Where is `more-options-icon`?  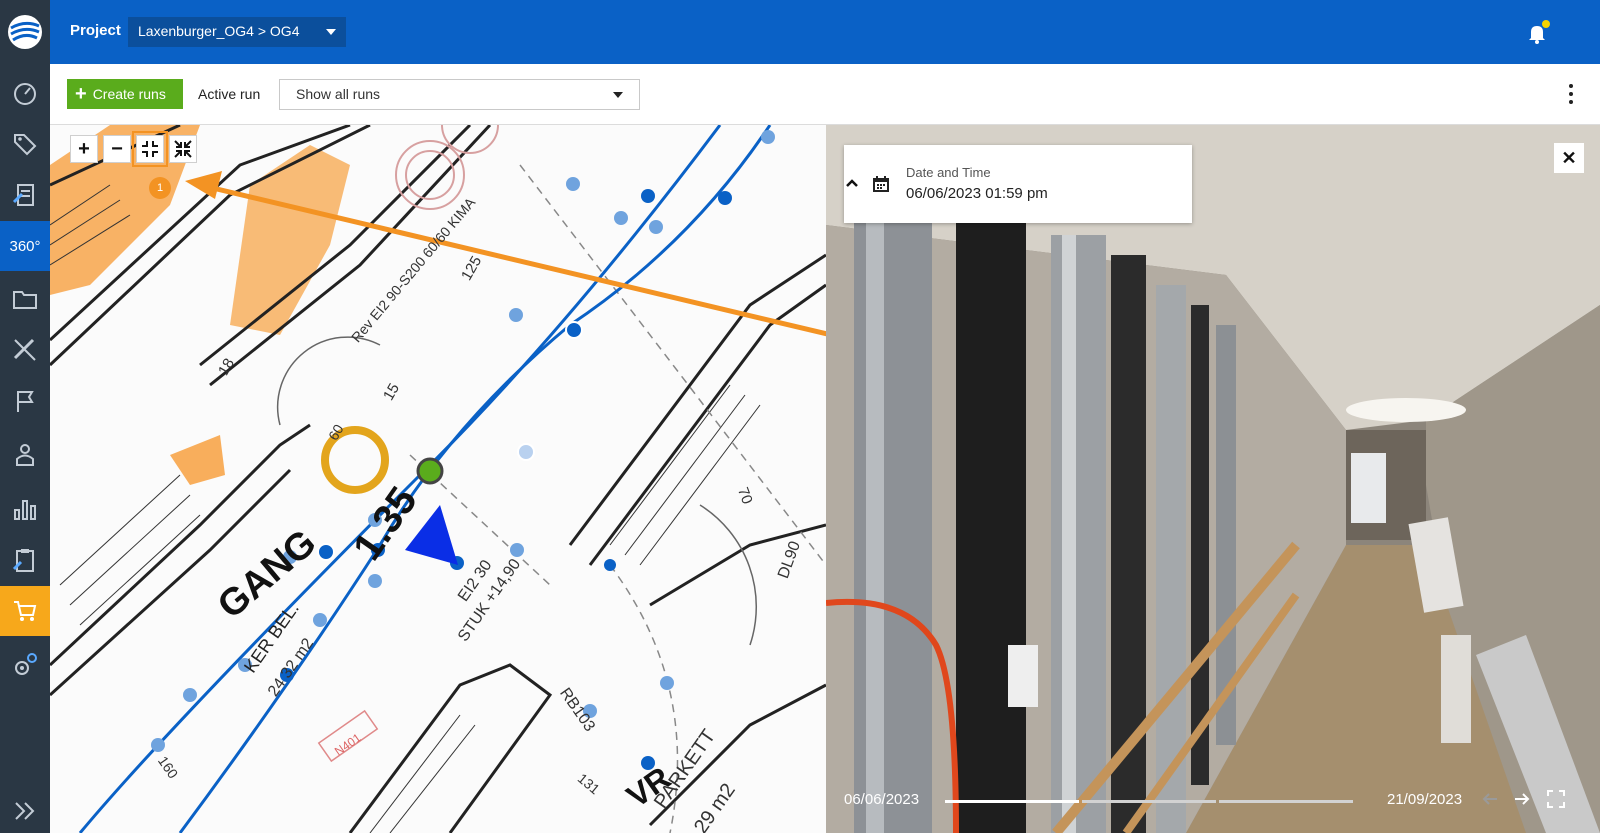
more-options-icon is located at coordinates (1571, 94).